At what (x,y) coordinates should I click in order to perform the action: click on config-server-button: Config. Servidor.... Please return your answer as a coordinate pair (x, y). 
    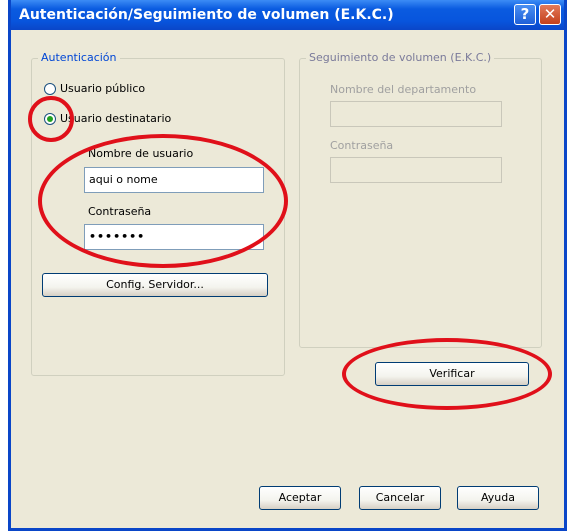
    Looking at the image, I should click on (155, 285).